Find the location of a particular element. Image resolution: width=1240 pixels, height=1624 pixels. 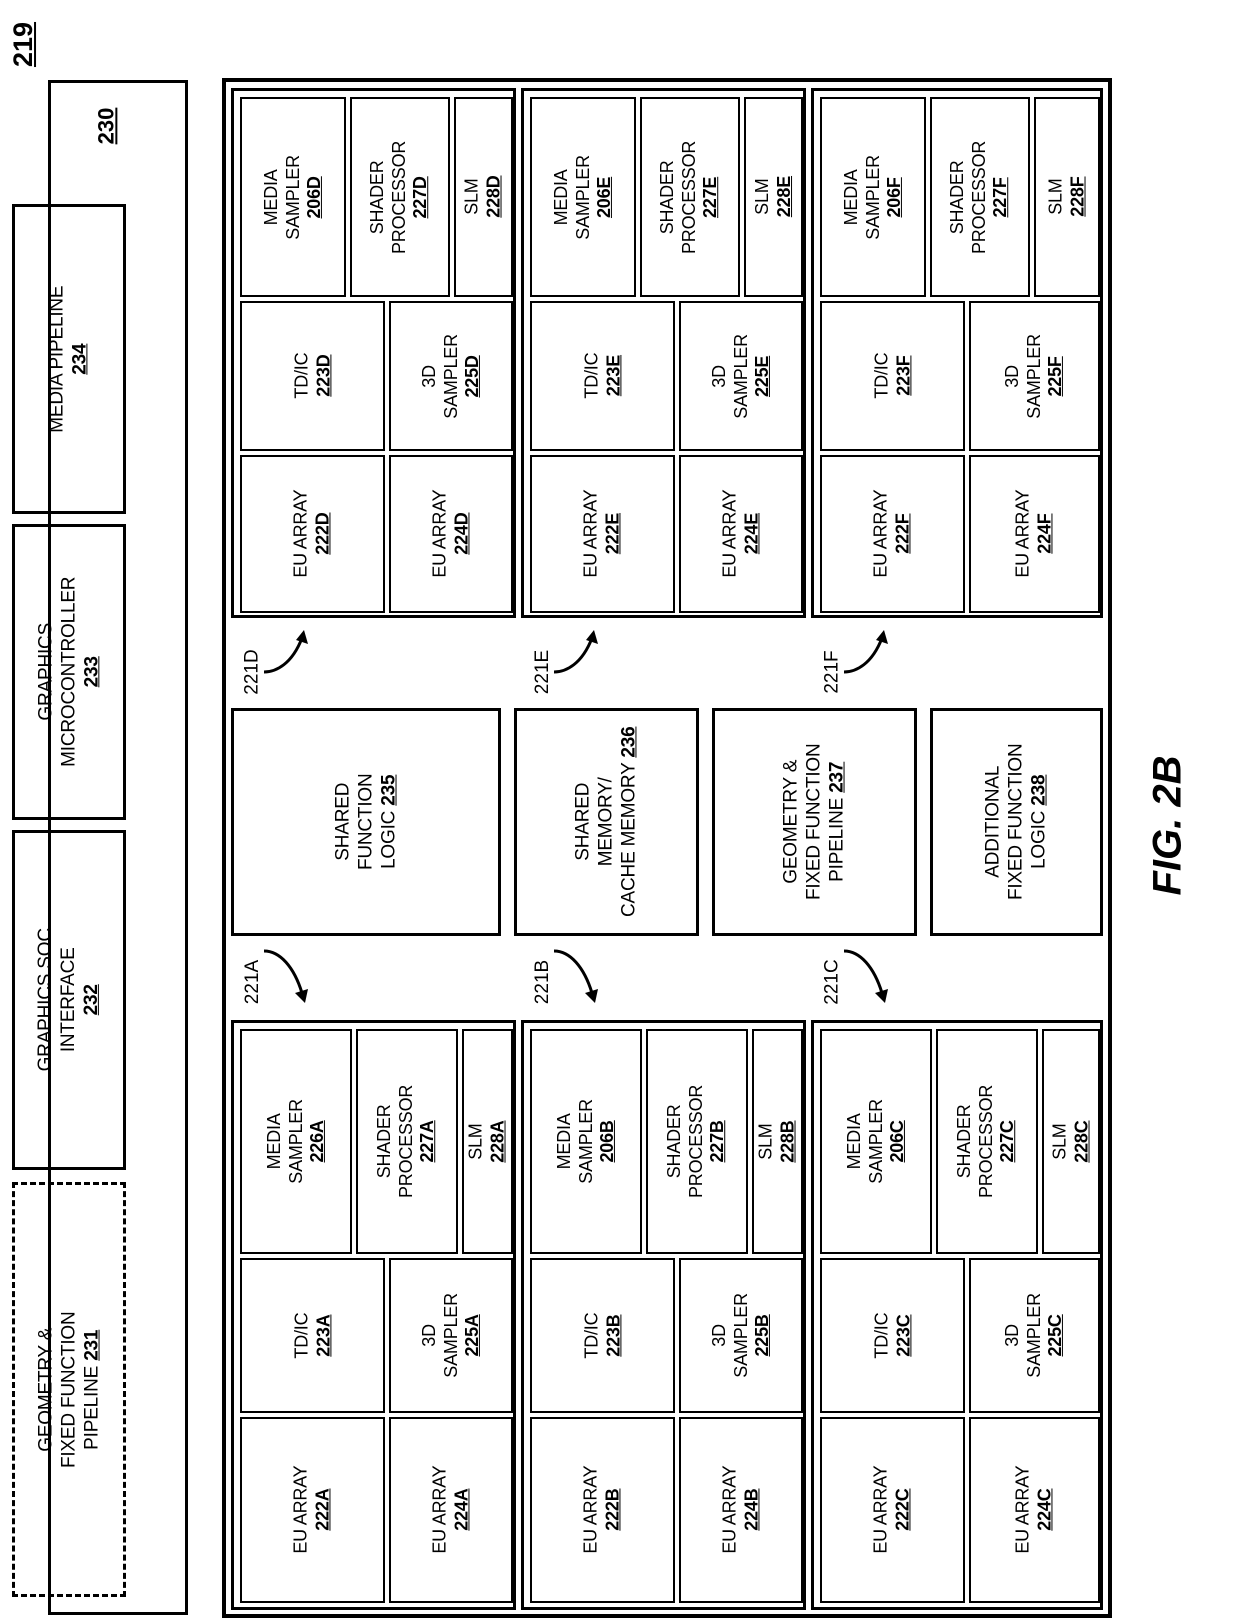

cell-label: SHADER PROCESSOR 227C is located at coordinates (987, 1141).